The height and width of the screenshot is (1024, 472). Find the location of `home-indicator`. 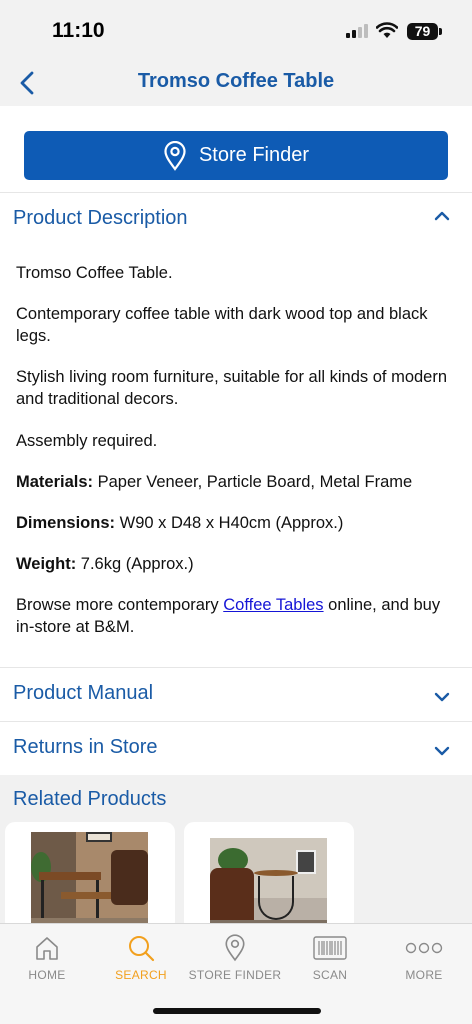

home-indicator is located at coordinates (237, 1011).